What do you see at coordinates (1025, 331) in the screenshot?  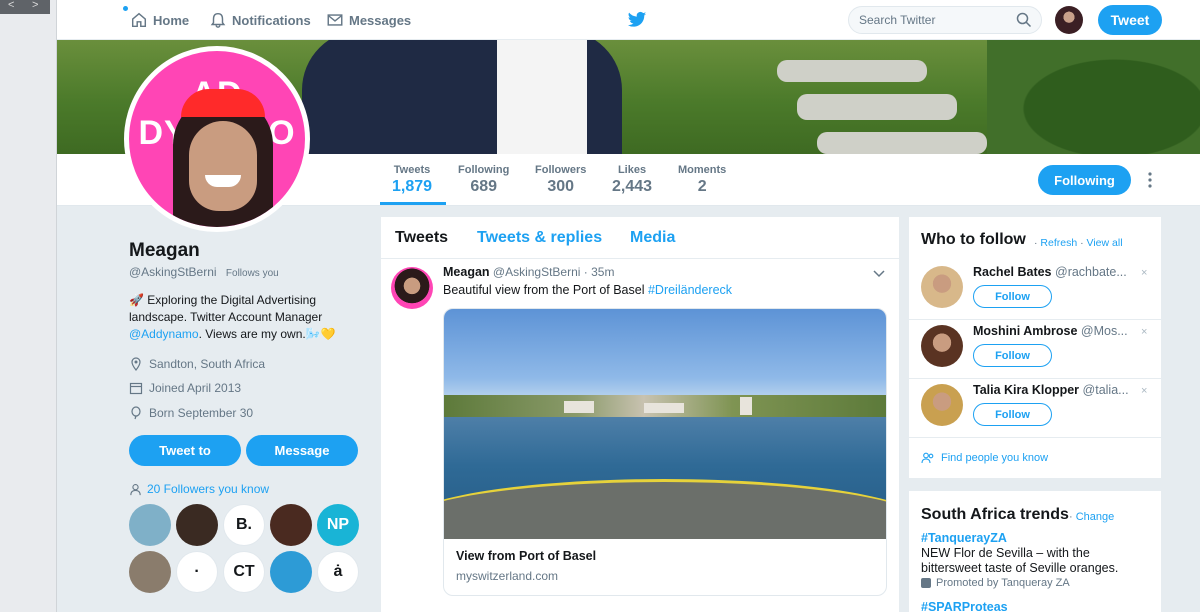 I see `suggested-user-name: Moshini Ambrose` at bounding box center [1025, 331].